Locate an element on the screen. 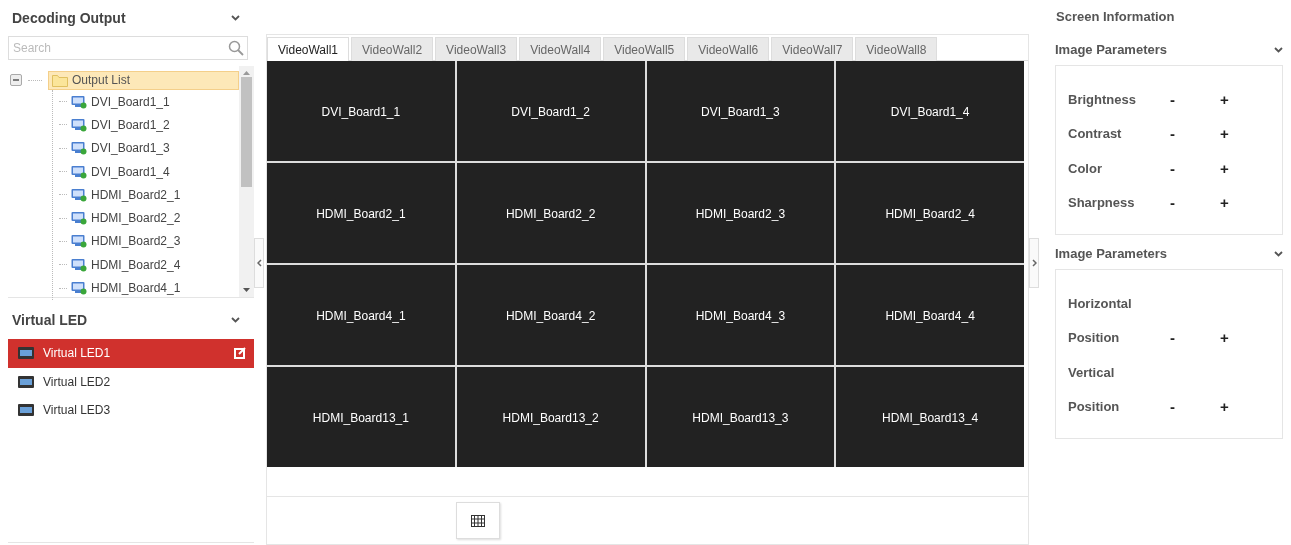  layout-button is located at coordinates (478, 520).